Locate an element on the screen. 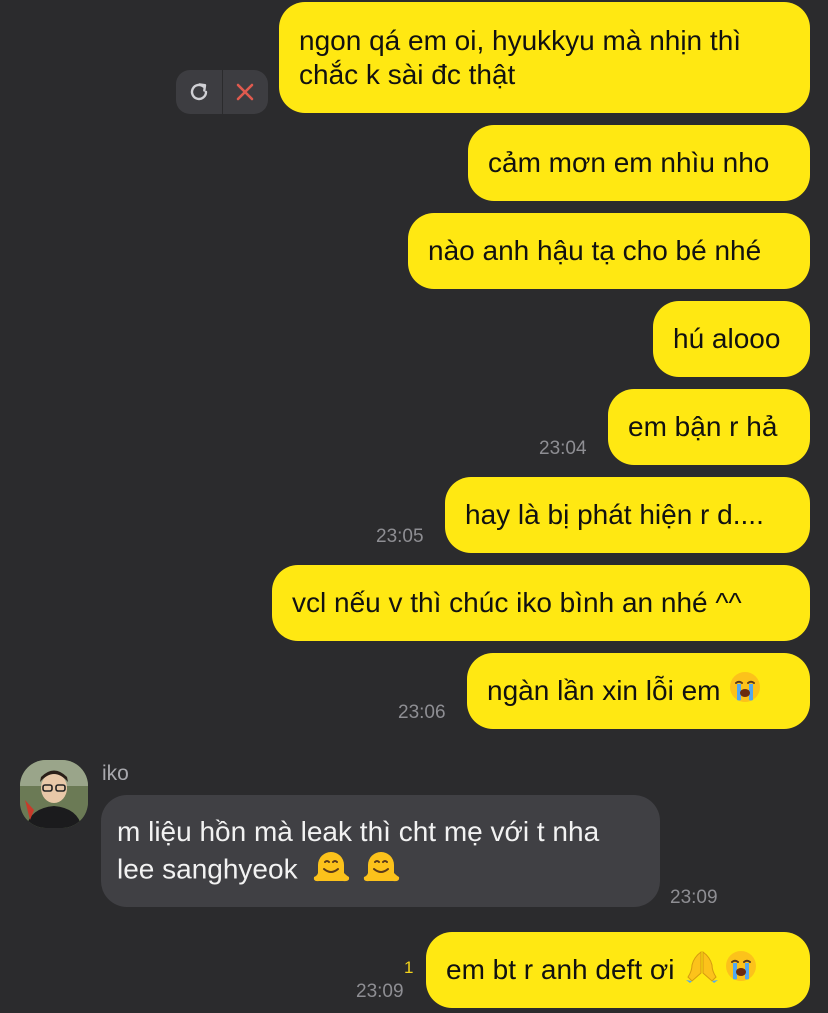 This screenshot has height=1013, width=828. message-text: hú alooo is located at coordinates (727, 338).